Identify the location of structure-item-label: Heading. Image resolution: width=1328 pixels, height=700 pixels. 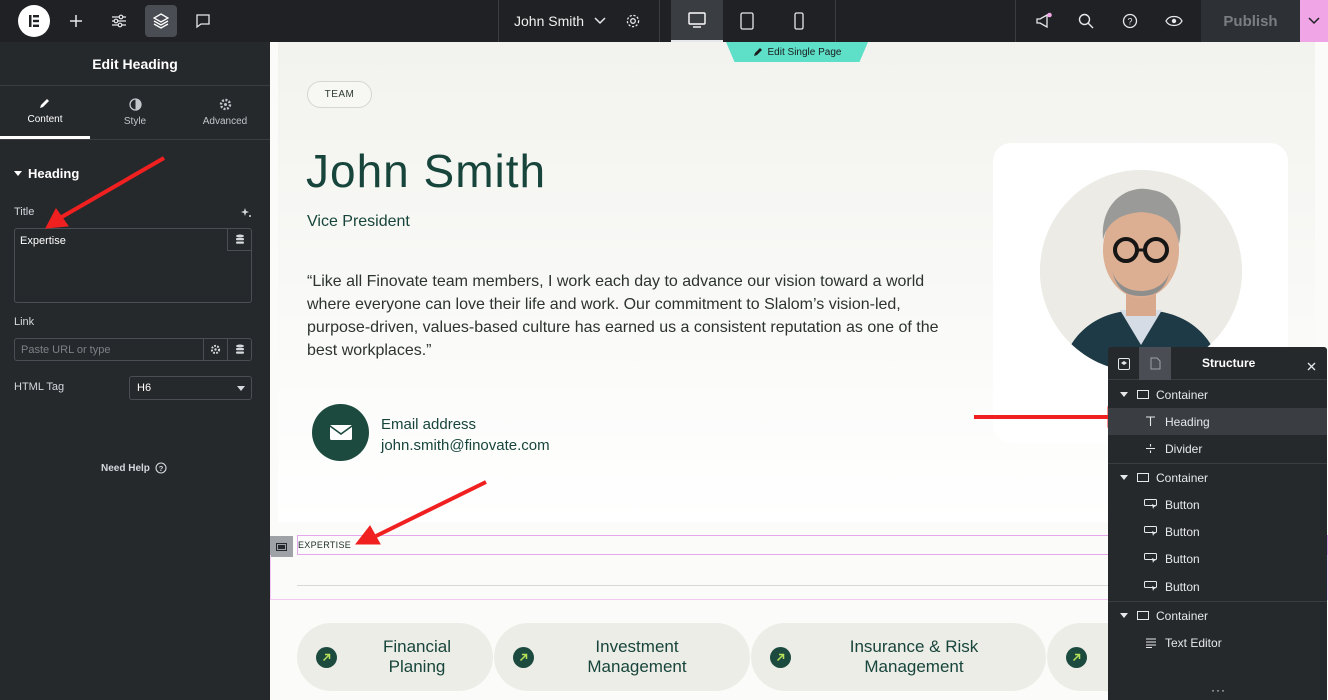
(1187, 421).